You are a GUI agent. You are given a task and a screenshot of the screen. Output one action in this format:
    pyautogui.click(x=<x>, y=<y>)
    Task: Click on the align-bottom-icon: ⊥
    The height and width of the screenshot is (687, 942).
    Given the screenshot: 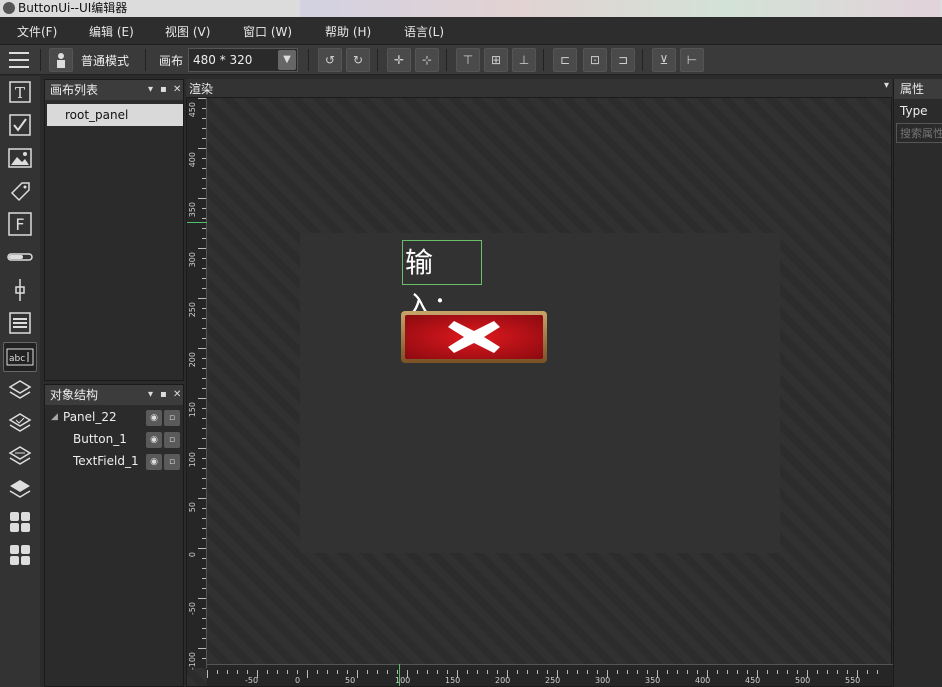 What is the action you would take?
    pyautogui.click(x=524, y=60)
    